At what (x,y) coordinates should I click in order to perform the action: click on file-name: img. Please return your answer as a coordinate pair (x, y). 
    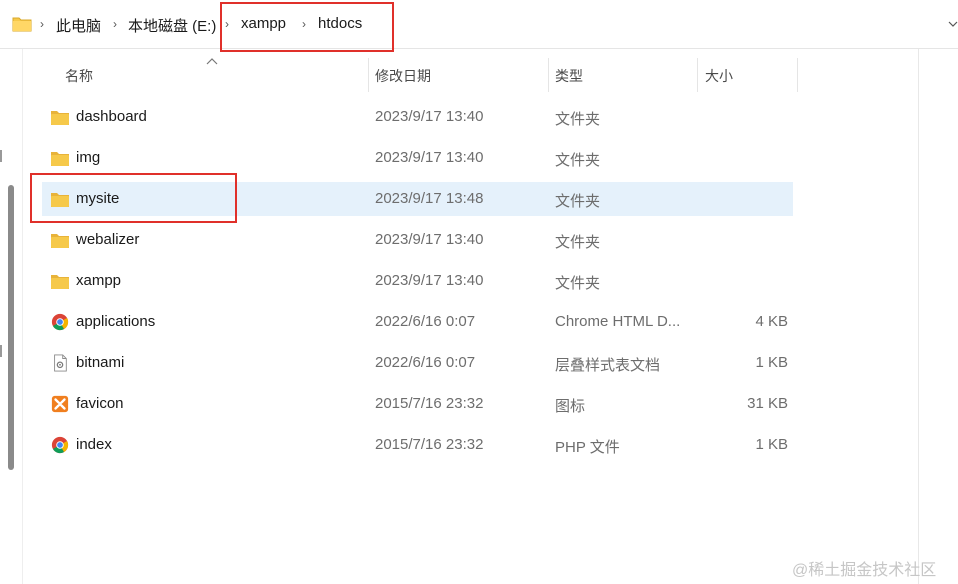
    Looking at the image, I should click on (88, 157).